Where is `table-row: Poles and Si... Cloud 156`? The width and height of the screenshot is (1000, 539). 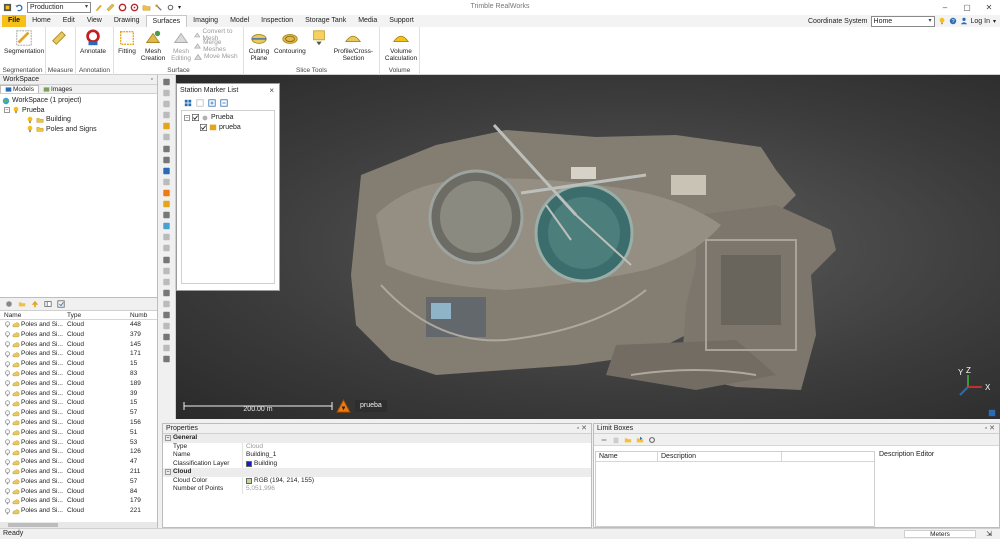 table-row: Poles and Si... Cloud 156 is located at coordinates (78, 423).